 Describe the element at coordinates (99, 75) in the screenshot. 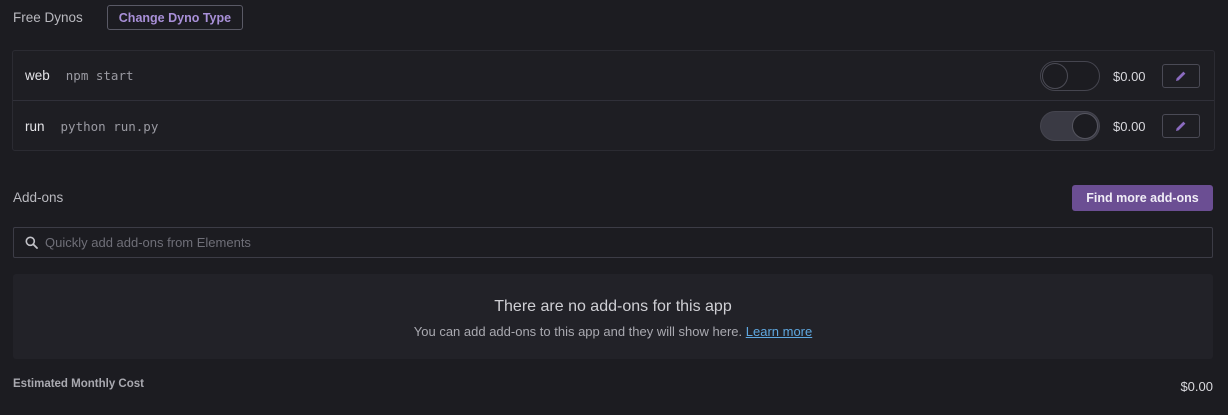

I see `dyno-command: npm start` at that location.